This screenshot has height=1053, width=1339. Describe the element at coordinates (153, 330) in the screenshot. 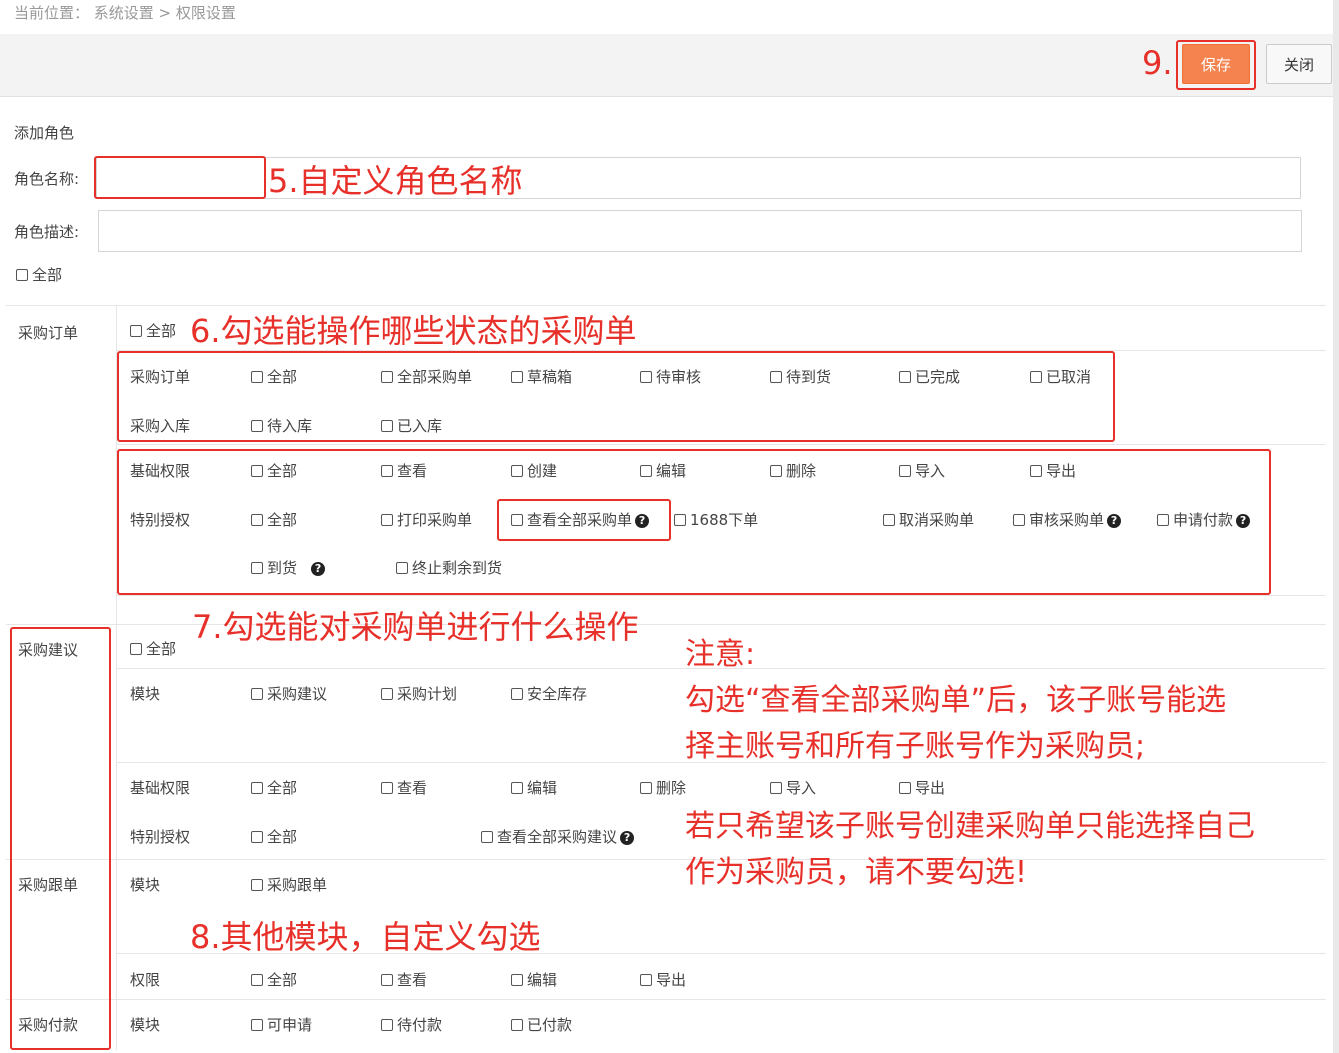

I see `purchase-order-all-checkbox: 全部` at that location.